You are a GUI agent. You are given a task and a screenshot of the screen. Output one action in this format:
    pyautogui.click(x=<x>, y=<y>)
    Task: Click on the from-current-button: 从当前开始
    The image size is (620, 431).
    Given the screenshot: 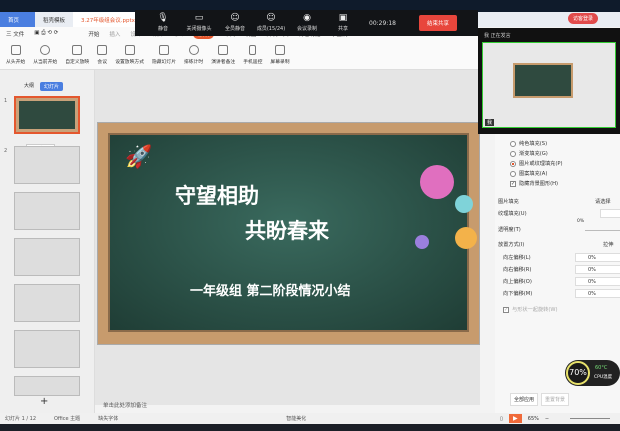 What is the action you would take?
    pyautogui.click(x=45, y=54)
    